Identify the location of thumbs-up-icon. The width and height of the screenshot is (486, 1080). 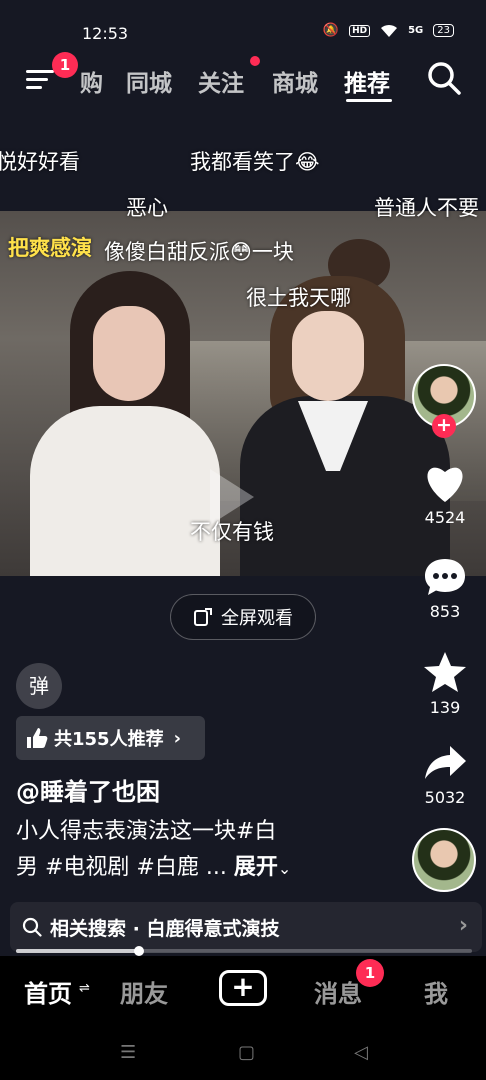
(37, 738).